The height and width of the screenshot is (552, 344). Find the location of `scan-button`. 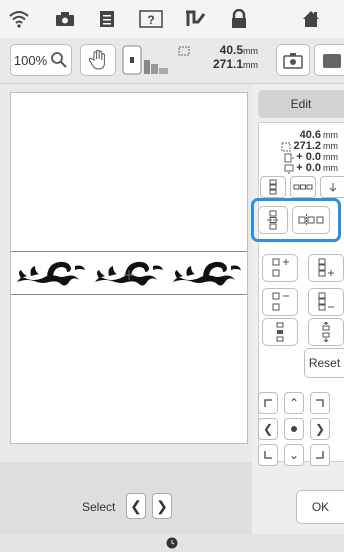

scan-button is located at coordinates (293, 60).